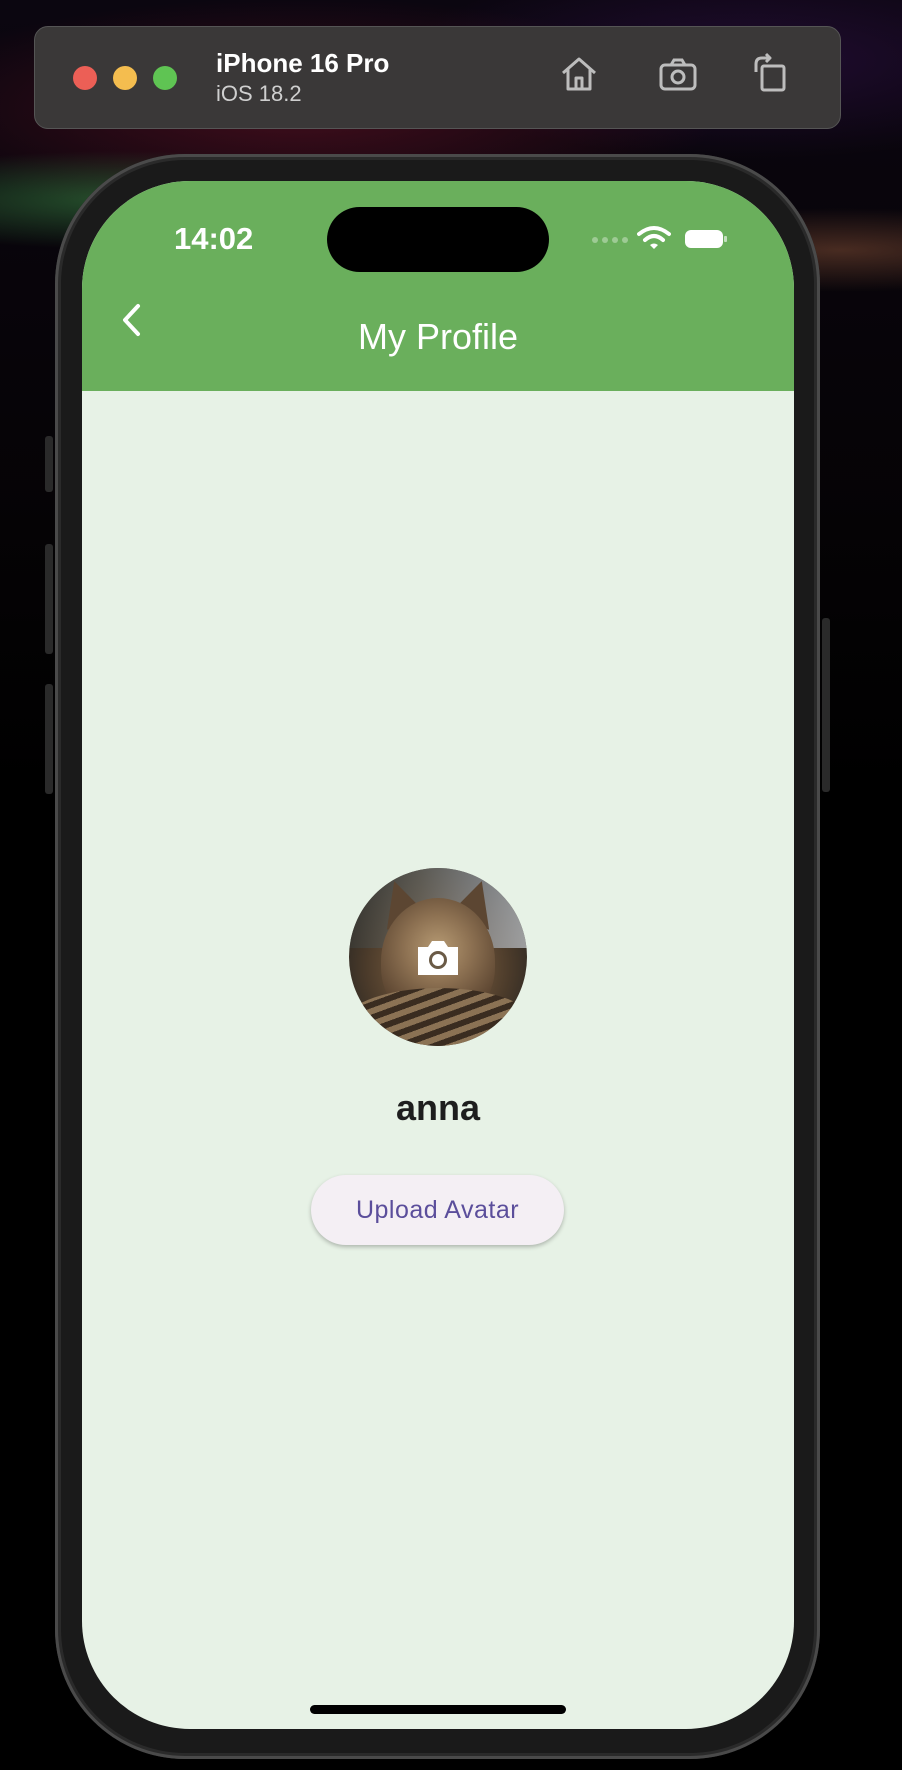 Image resolution: width=902 pixels, height=1770 pixels. I want to click on avatar, so click(438, 957).